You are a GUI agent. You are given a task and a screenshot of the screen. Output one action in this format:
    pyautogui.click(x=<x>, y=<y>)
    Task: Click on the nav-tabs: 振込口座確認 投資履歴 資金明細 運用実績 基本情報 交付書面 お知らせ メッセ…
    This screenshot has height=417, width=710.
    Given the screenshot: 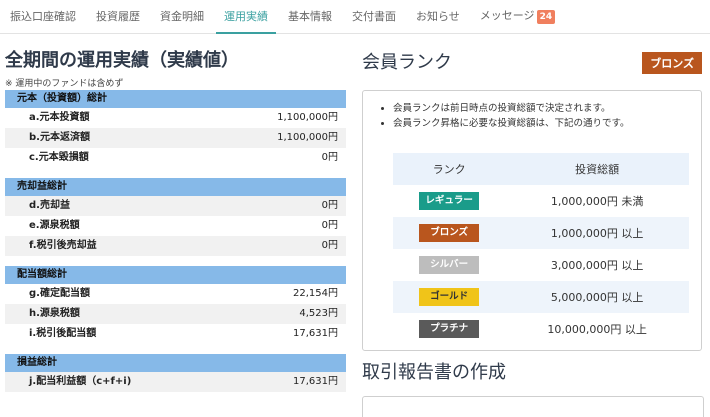 What is the action you would take?
    pyautogui.click(x=355, y=17)
    